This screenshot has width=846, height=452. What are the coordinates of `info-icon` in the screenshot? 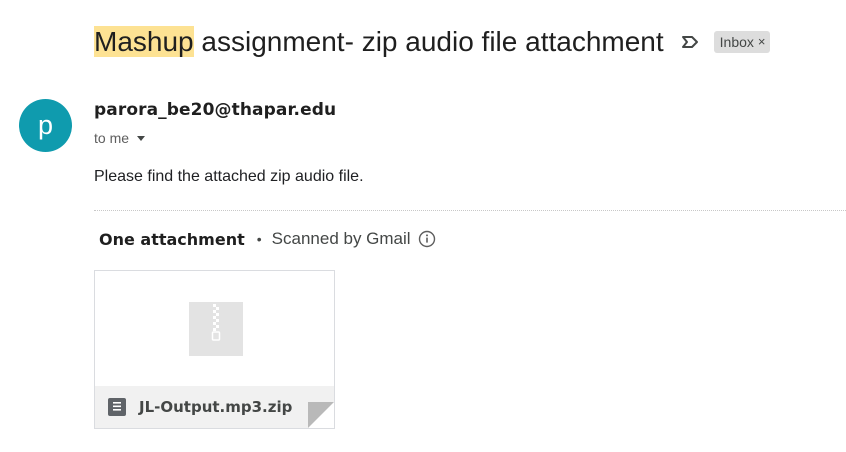 It's located at (427, 239).